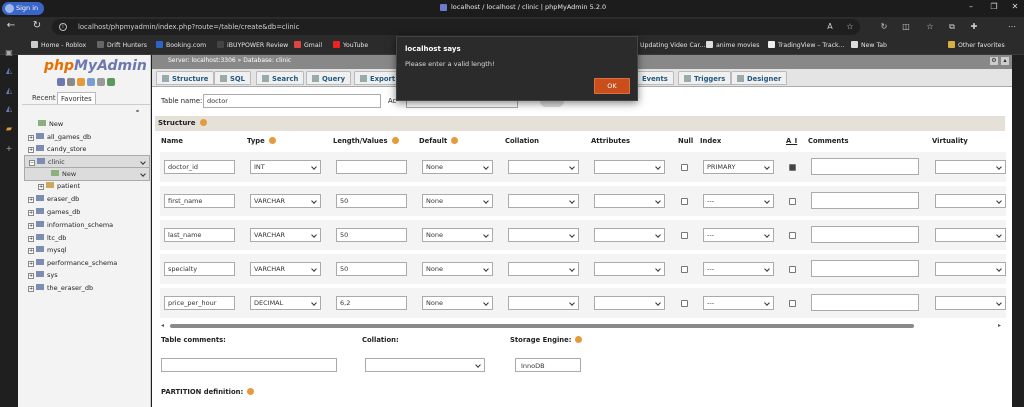 This screenshot has height=407, width=1024. I want to click on column-index-select: PRIMARY, so click(738, 167).